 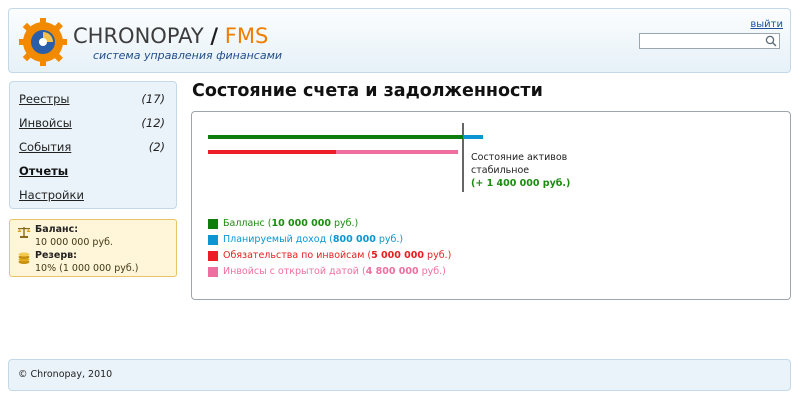 I want to click on sidebar-item-count: (2), so click(x=156, y=147).